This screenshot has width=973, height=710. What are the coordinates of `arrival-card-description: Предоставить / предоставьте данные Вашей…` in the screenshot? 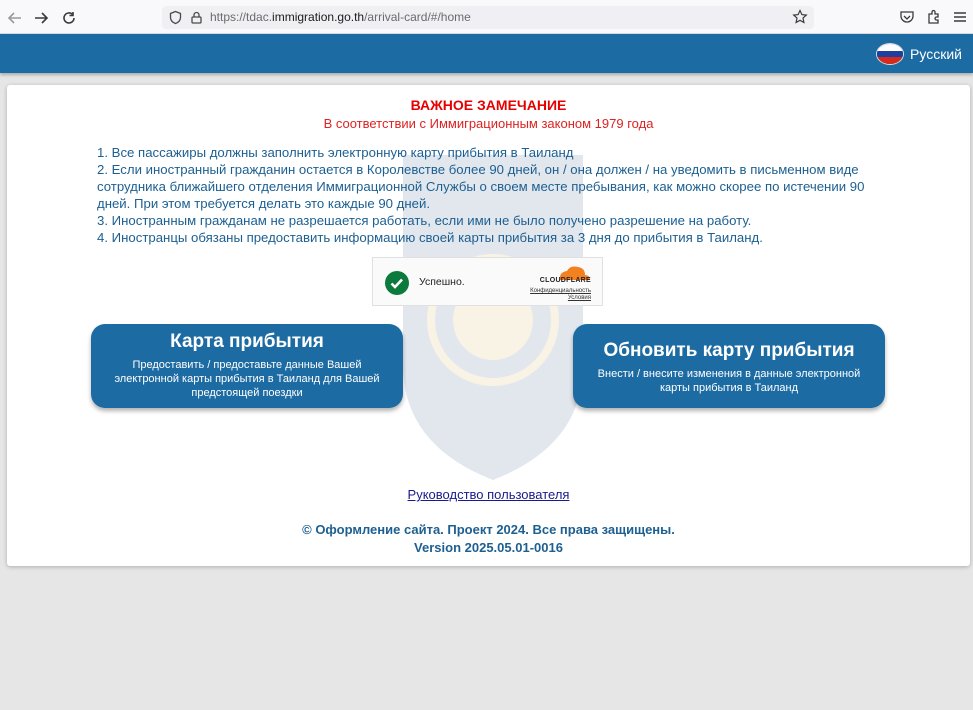 It's located at (247, 379).